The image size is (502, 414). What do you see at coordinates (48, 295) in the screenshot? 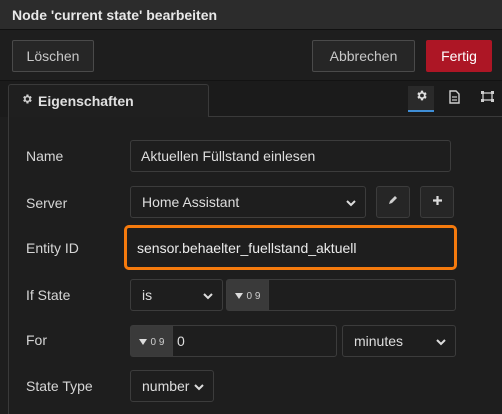
I see `if-state-label: If State` at bounding box center [48, 295].